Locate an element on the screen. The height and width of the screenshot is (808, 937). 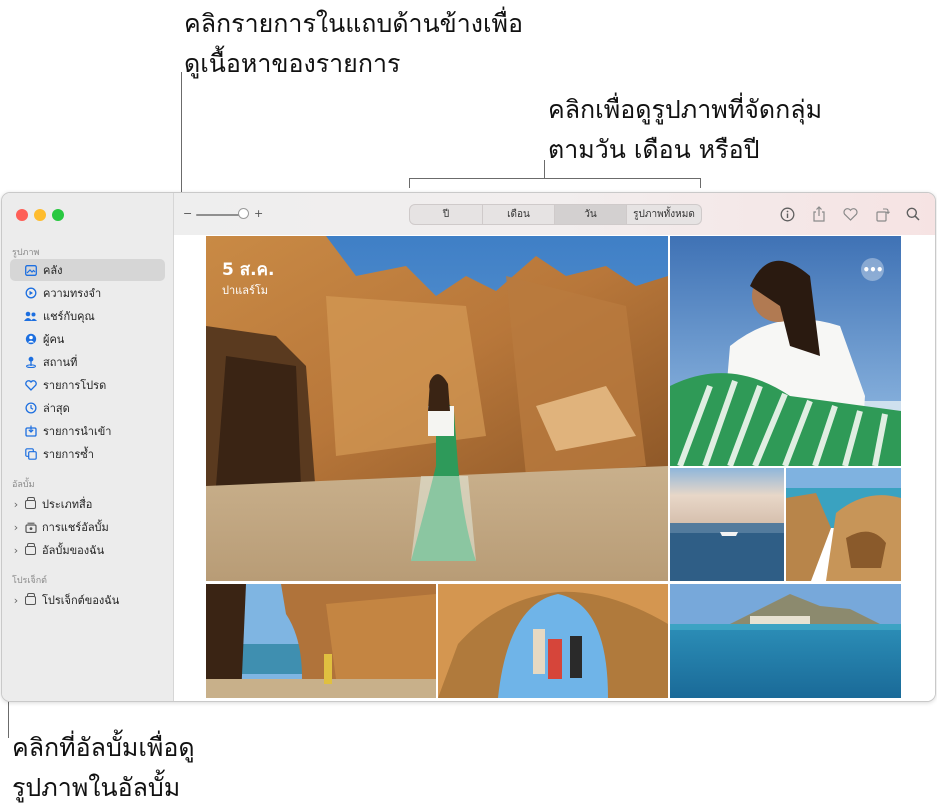
photo-coast-cliffs is located at coordinates (843, 524).